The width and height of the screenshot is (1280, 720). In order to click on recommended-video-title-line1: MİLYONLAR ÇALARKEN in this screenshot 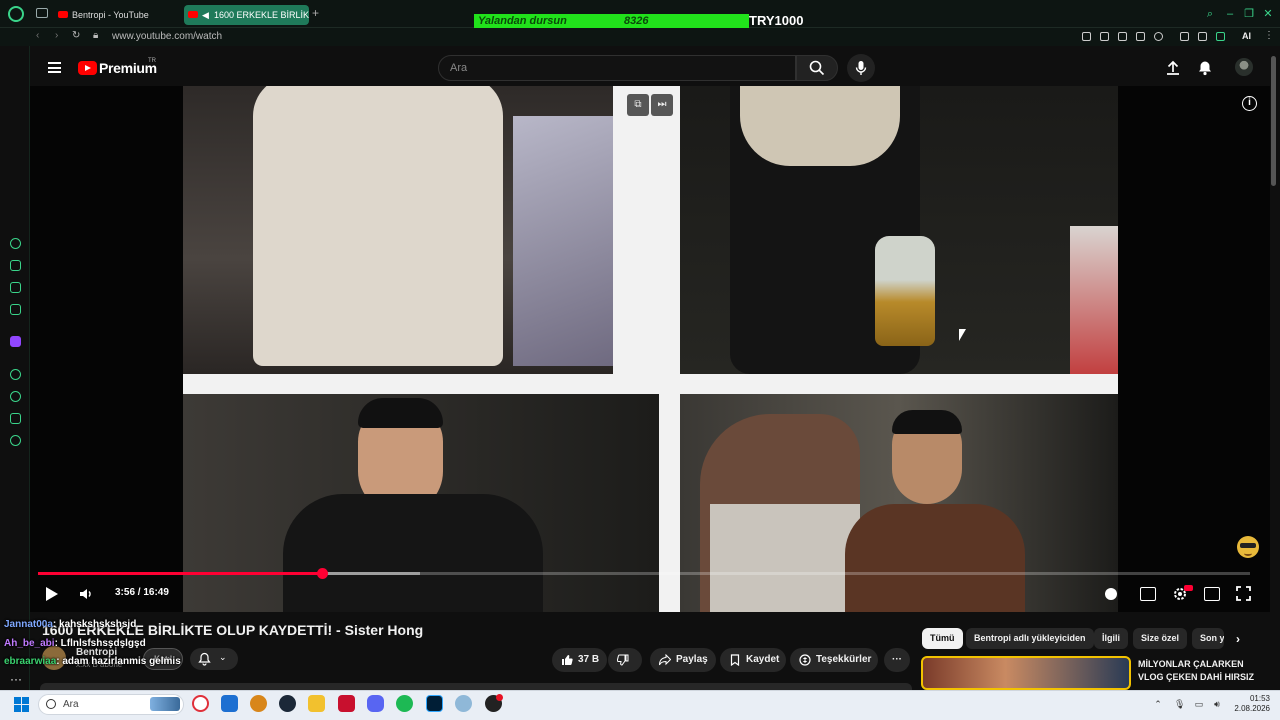, I will do `click(1207, 664)`.